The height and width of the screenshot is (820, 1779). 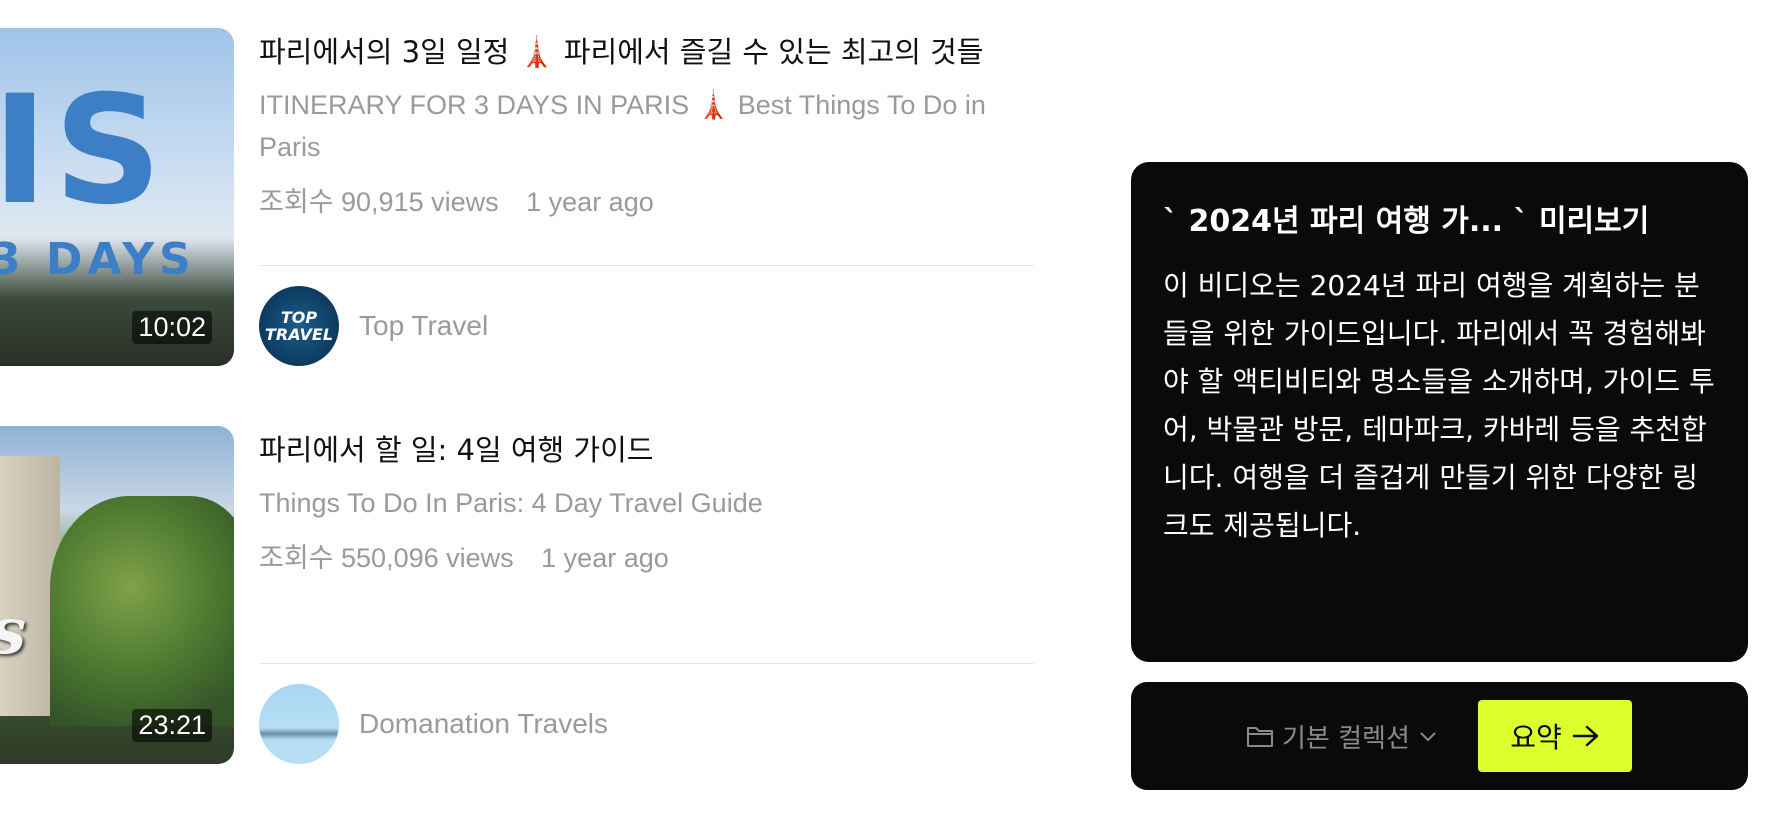 I want to click on thumbnail-trees, so click(x=142, y=611).